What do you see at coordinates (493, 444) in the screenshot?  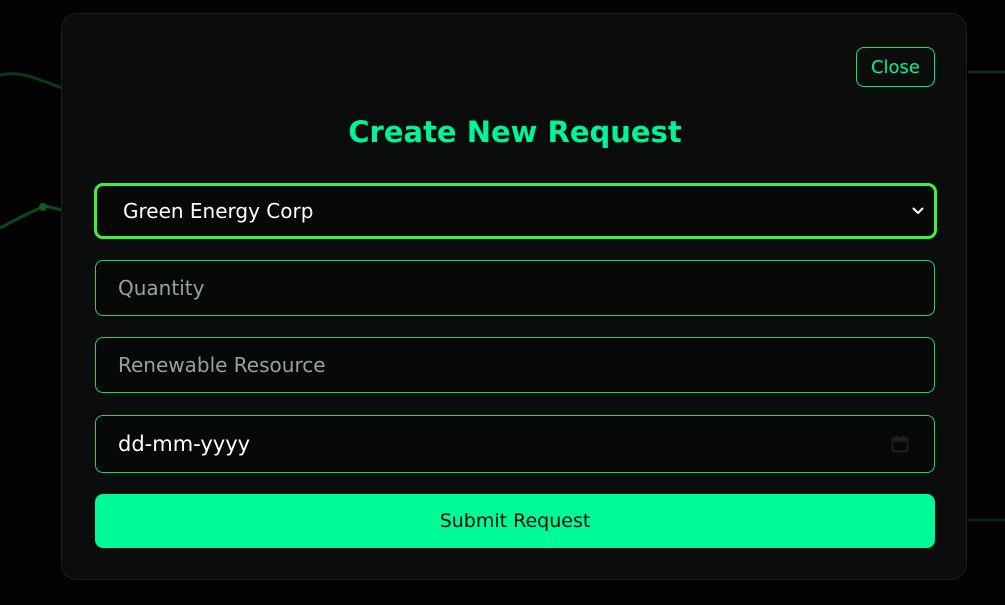 I see `date-input-placeholder: dd-mm-yyyy` at bounding box center [493, 444].